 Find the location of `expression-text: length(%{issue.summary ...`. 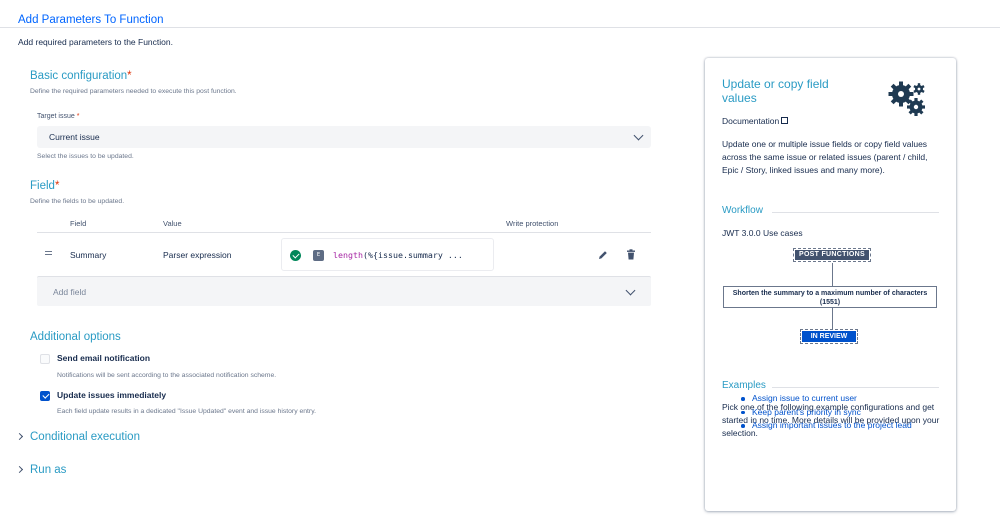

expression-text: length(%{issue.summary ... is located at coordinates (398, 255).